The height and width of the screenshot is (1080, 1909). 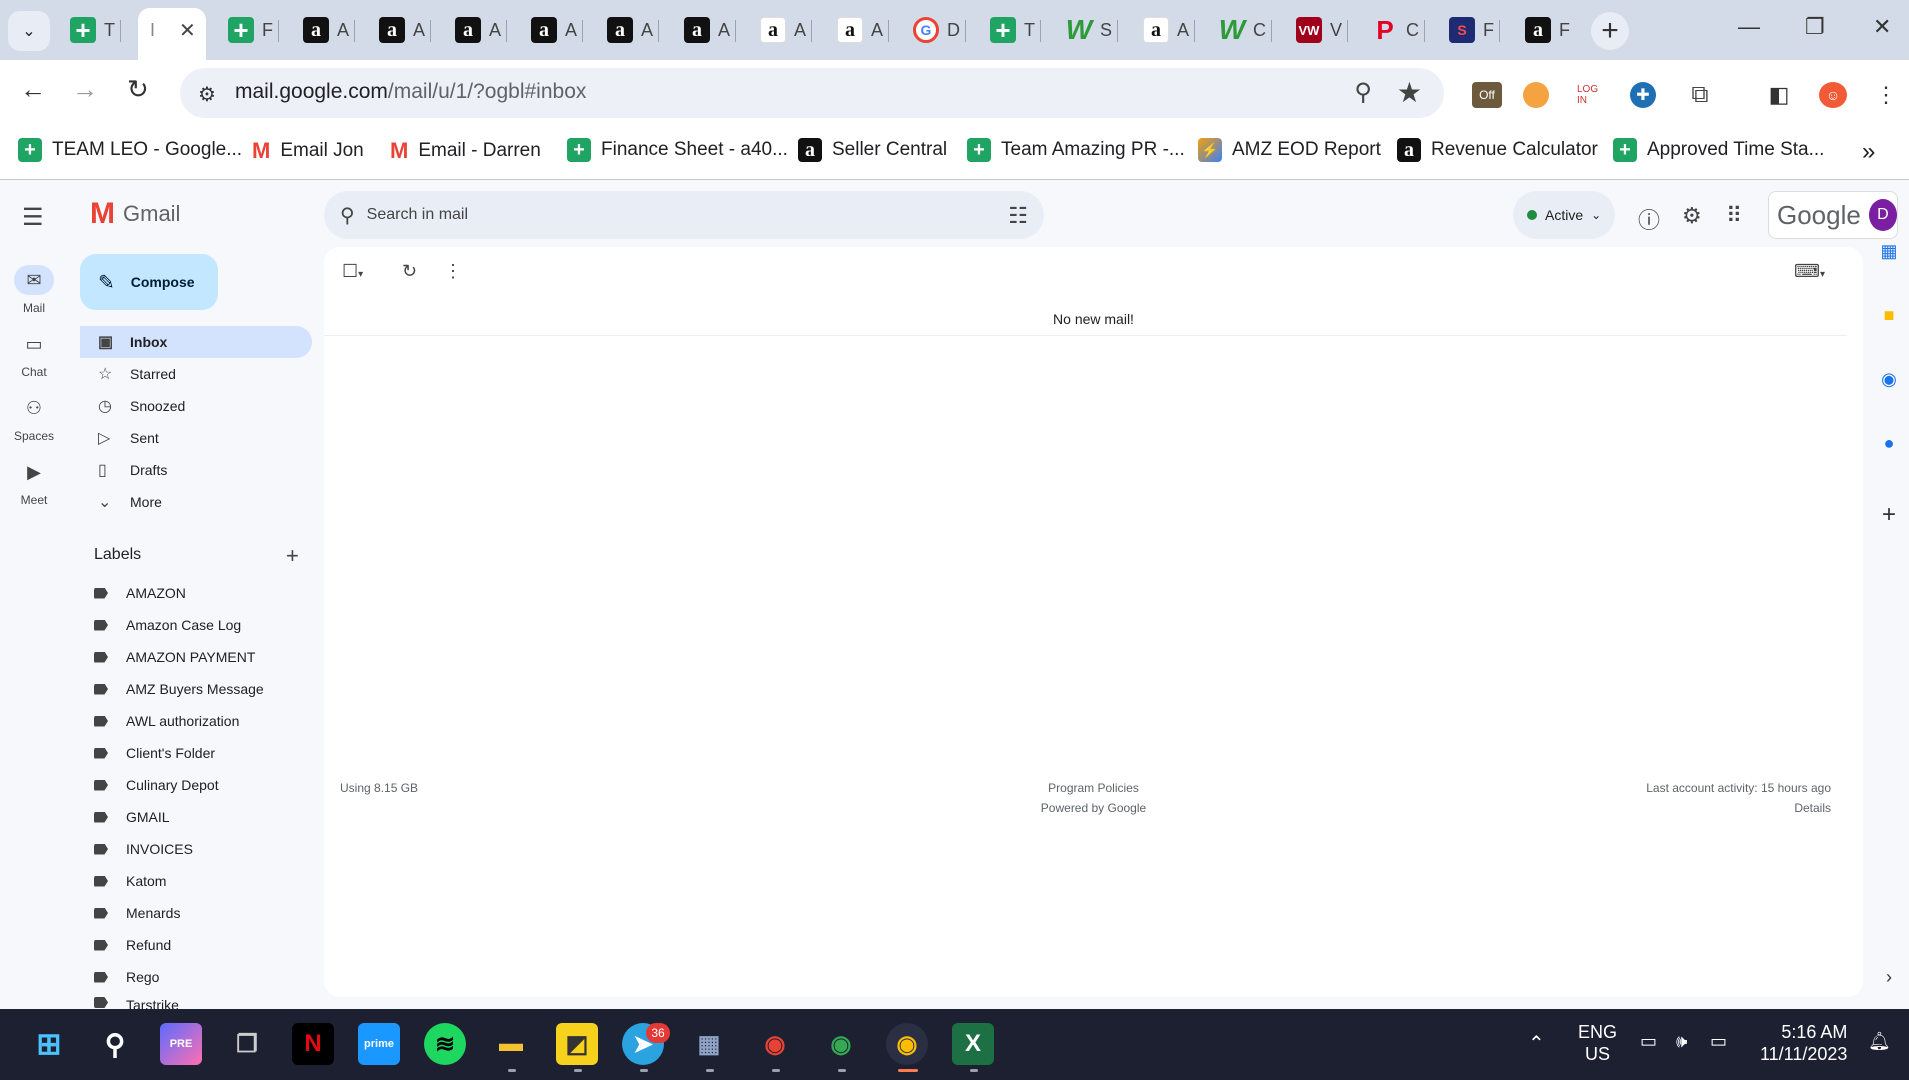 I want to click on label-item: Culinary Depot, so click(x=156, y=785).